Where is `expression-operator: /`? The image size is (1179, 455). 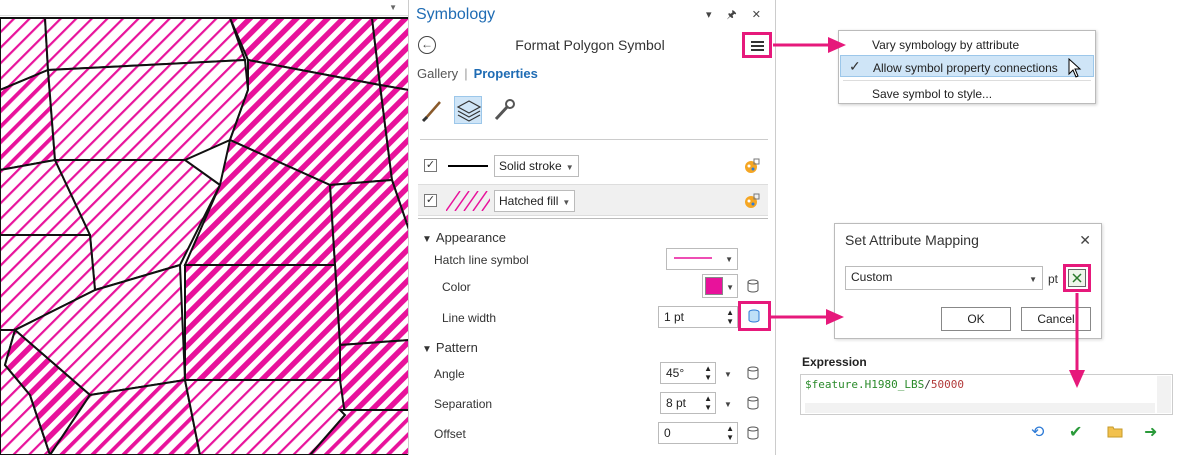 expression-operator: / is located at coordinates (927, 384).